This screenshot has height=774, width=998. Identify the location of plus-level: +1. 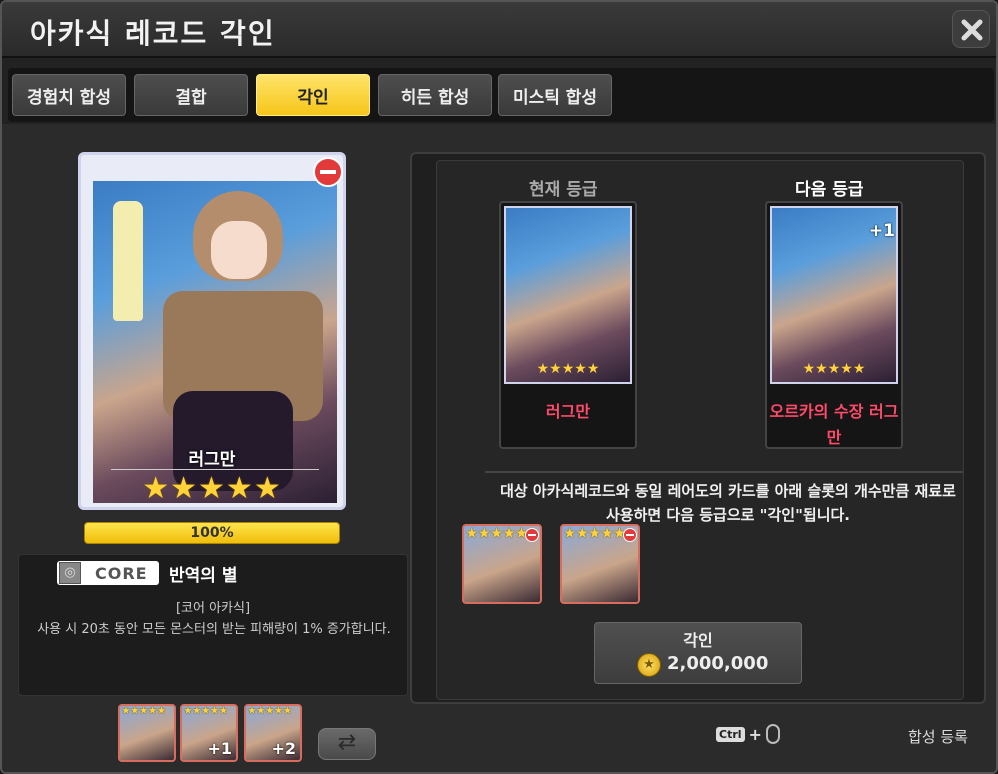
(881, 231).